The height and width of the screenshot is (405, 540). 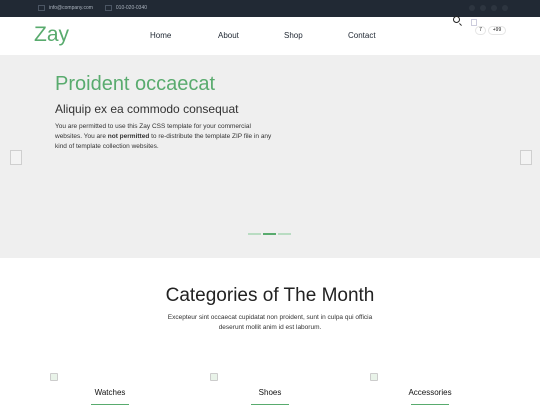 I want to click on hero-title: Proident occaecat, so click(x=135, y=84).